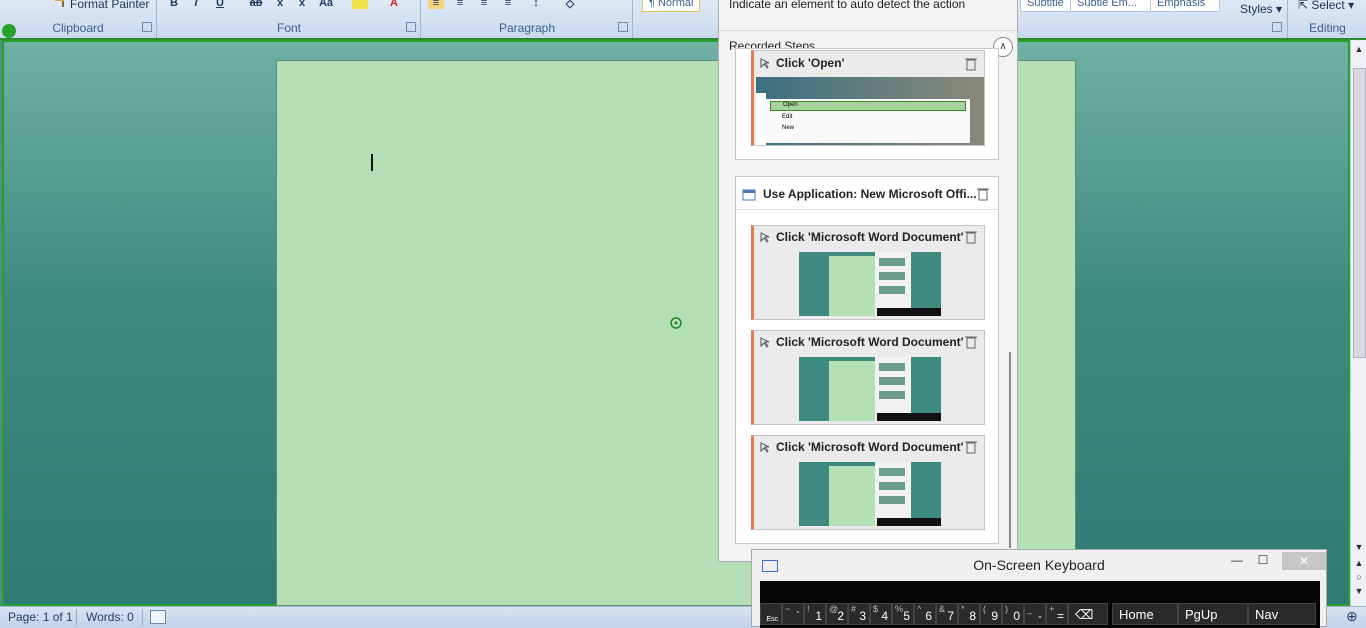 The width and height of the screenshot is (1366, 628). Describe the element at coordinates (394, 4) in the screenshot. I see `font-color-icon: A` at that location.